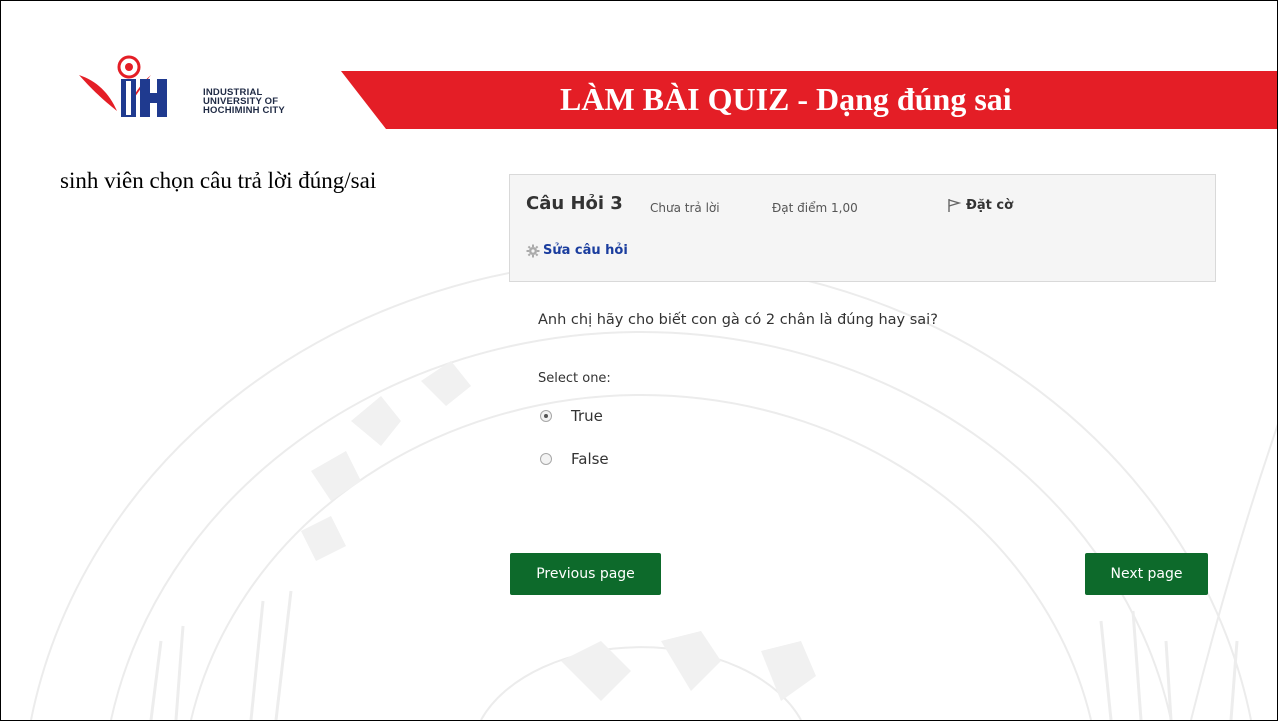 Image resolution: width=1278 pixels, height=721 pixels. I want to click on previous-page-button: Previous page, so click(585, 574).